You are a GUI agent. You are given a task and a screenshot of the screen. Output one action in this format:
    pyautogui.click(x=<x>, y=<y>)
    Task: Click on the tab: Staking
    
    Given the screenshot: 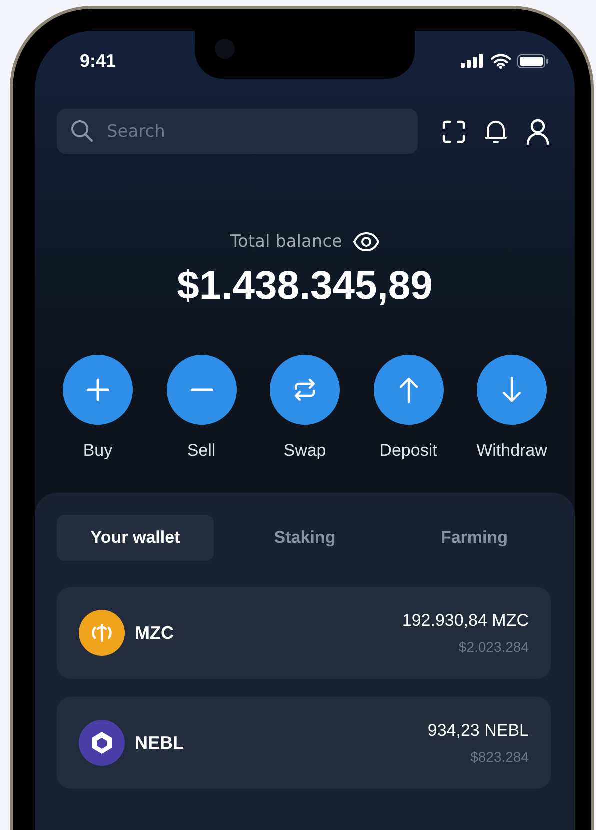 What is the action you would take?
    pyautogui.click(x=305, y=538)
    